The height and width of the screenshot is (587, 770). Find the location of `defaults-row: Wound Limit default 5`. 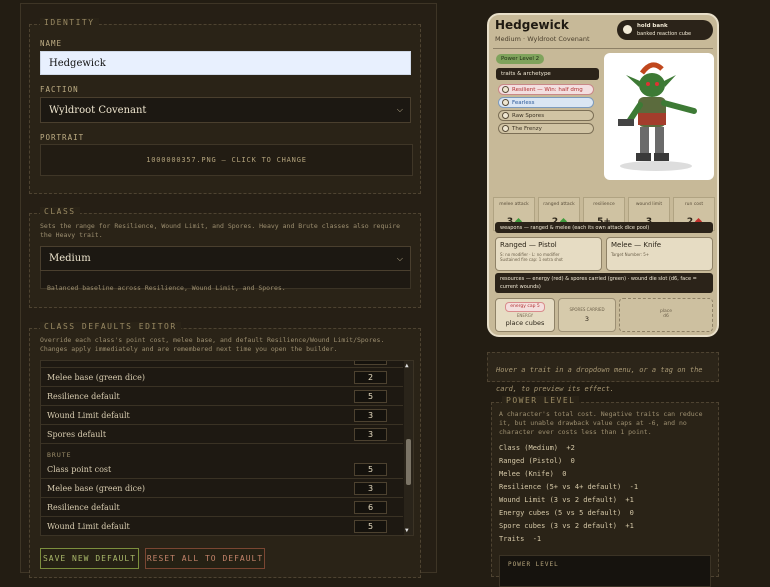

defaults-row: Wound Limit default 5 is located at coordinates (222, 526).